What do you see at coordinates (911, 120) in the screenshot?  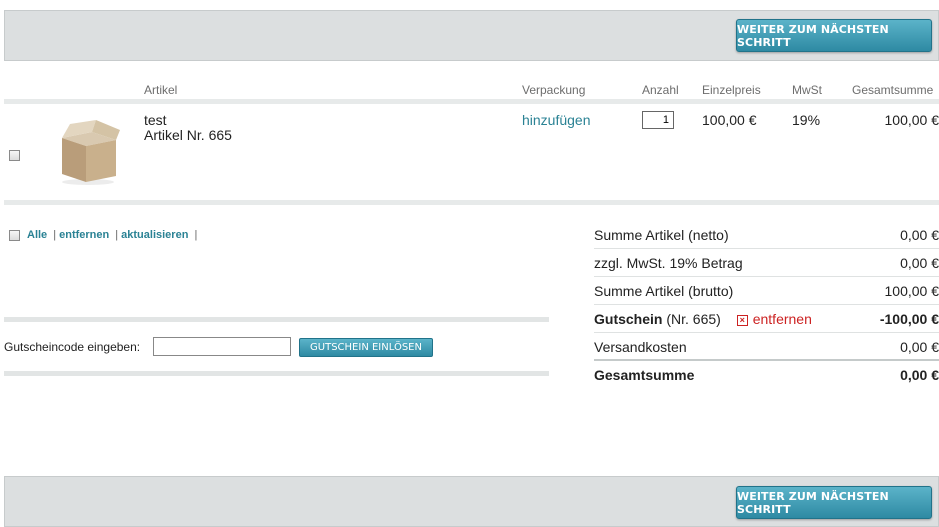 I see `row-total: 100,00 €` at bounding box center [911, 120].